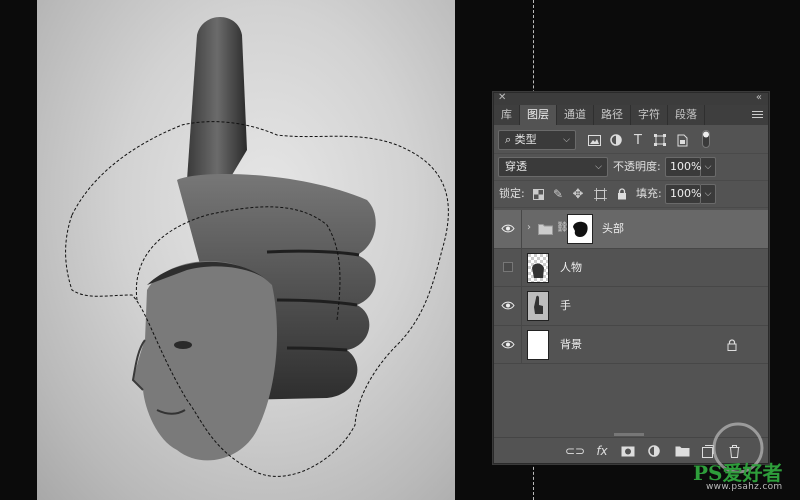 The width and height of the screenshot is (800, 500). I want to click on opacity-slider-toggle: ⌵, so click(708, 167).